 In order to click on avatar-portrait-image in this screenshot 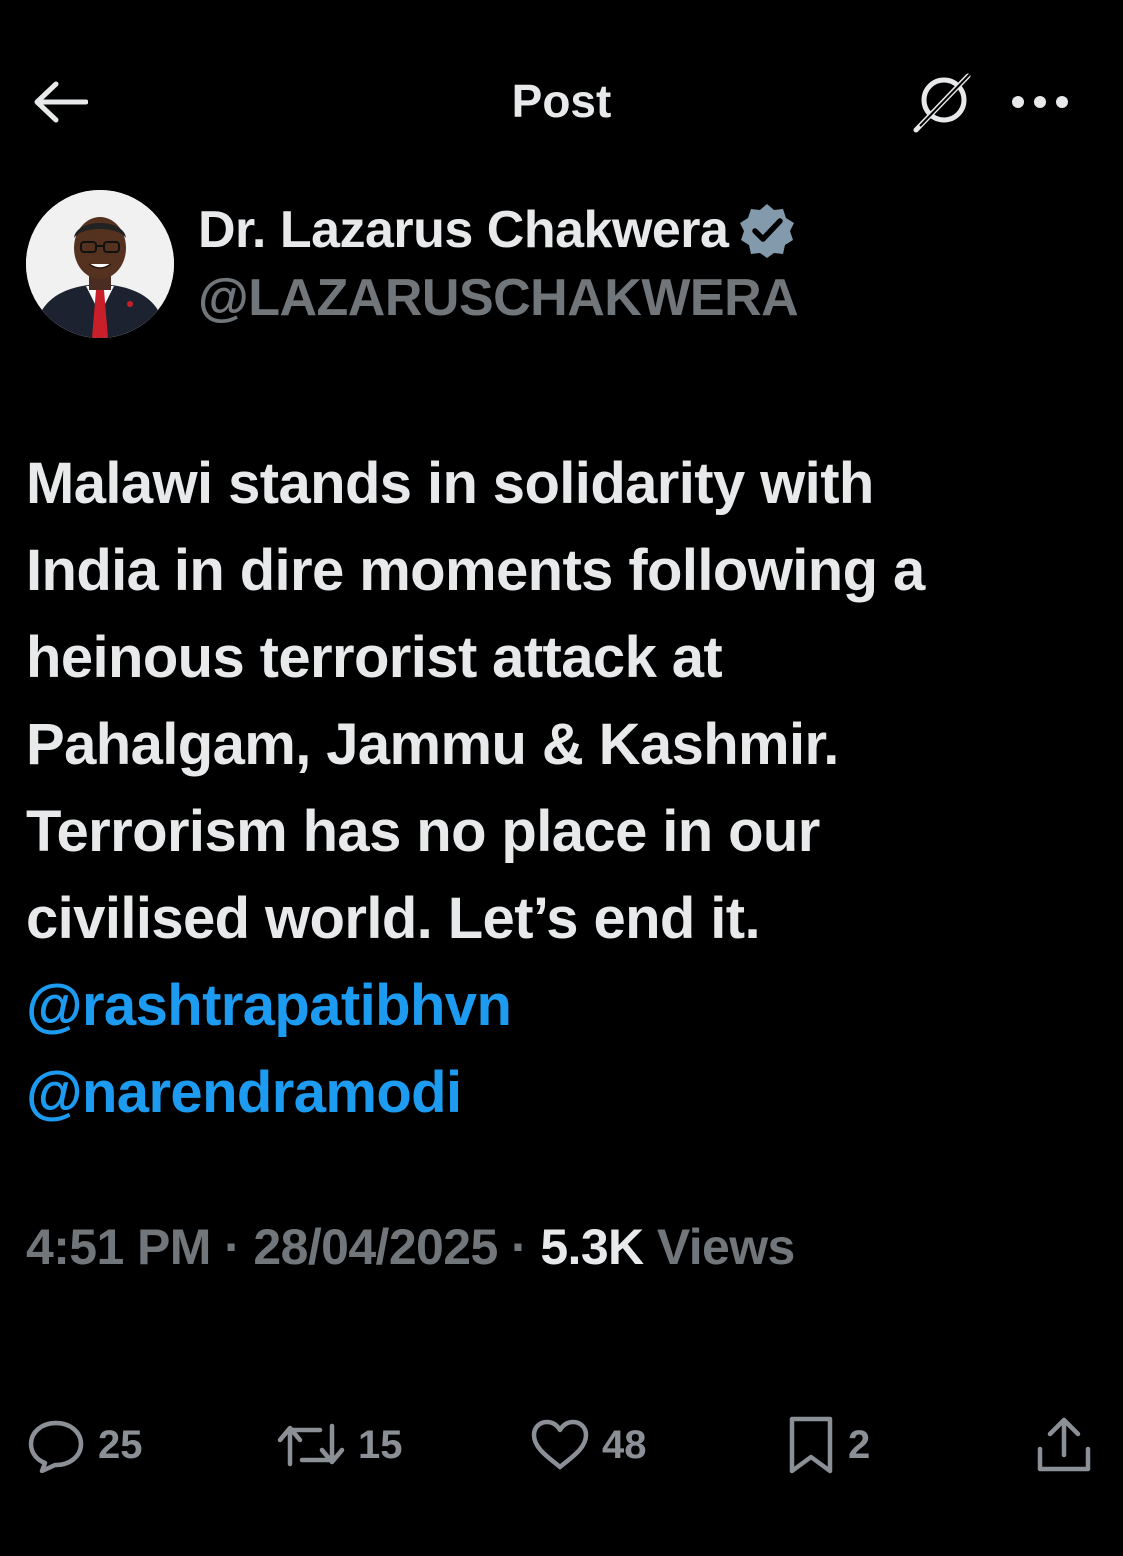, I will do `click(100, 264)`.